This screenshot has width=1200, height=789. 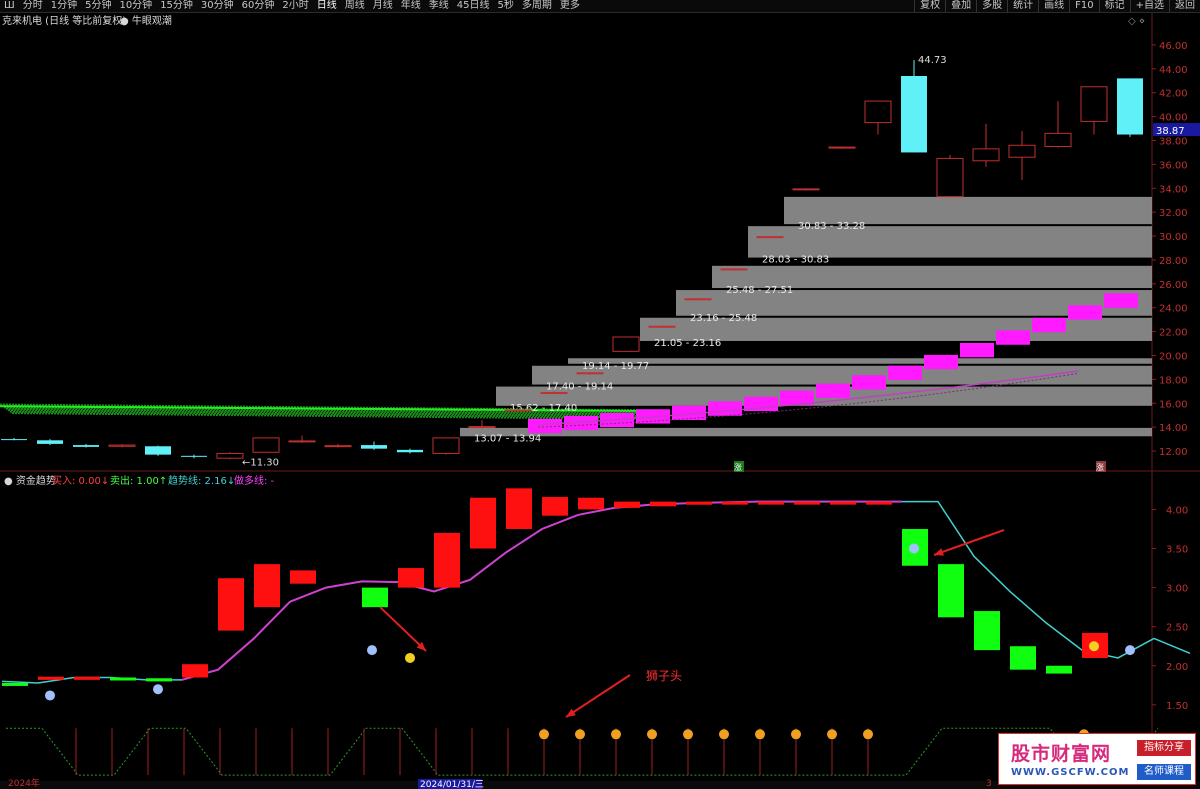 I want to click on tab-period-16: 更多, so click(x=570, y=6).